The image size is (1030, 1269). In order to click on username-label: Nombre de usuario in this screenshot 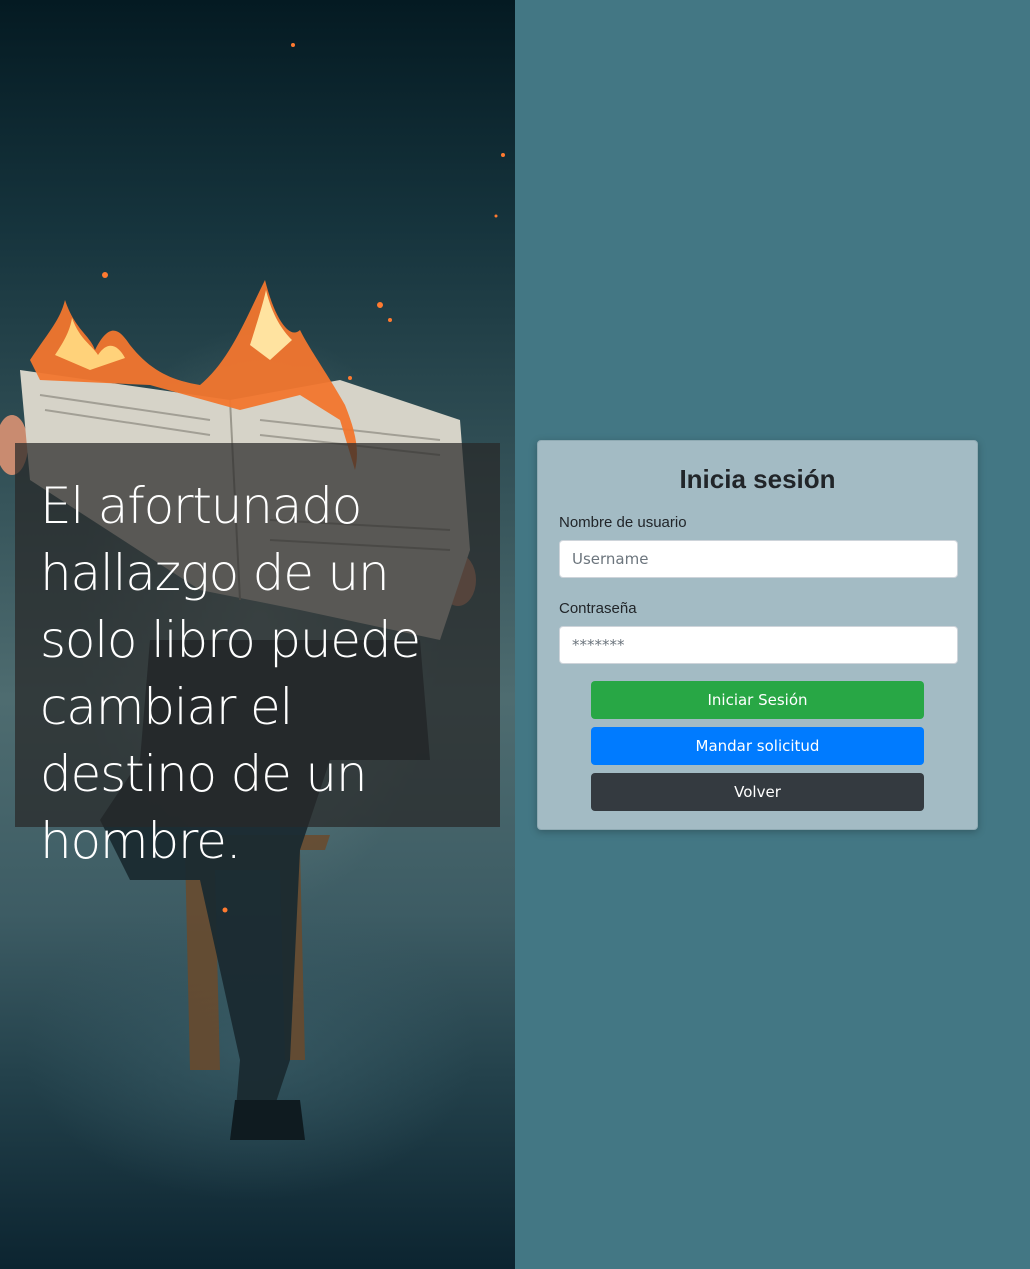, I will do `click(623, 522)`.